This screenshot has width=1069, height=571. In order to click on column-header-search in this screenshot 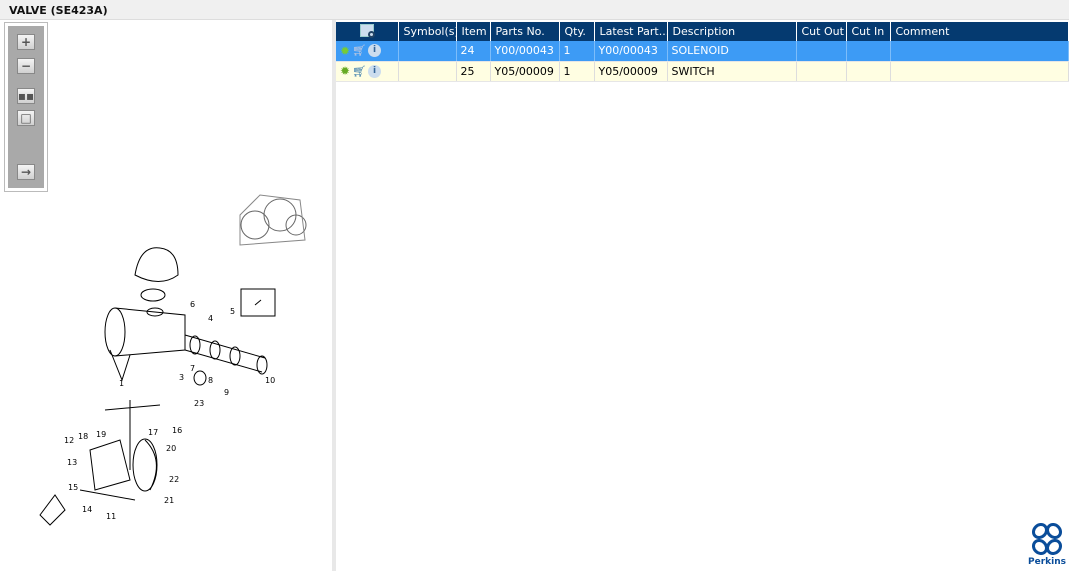, I will do `click(367, 31)`.